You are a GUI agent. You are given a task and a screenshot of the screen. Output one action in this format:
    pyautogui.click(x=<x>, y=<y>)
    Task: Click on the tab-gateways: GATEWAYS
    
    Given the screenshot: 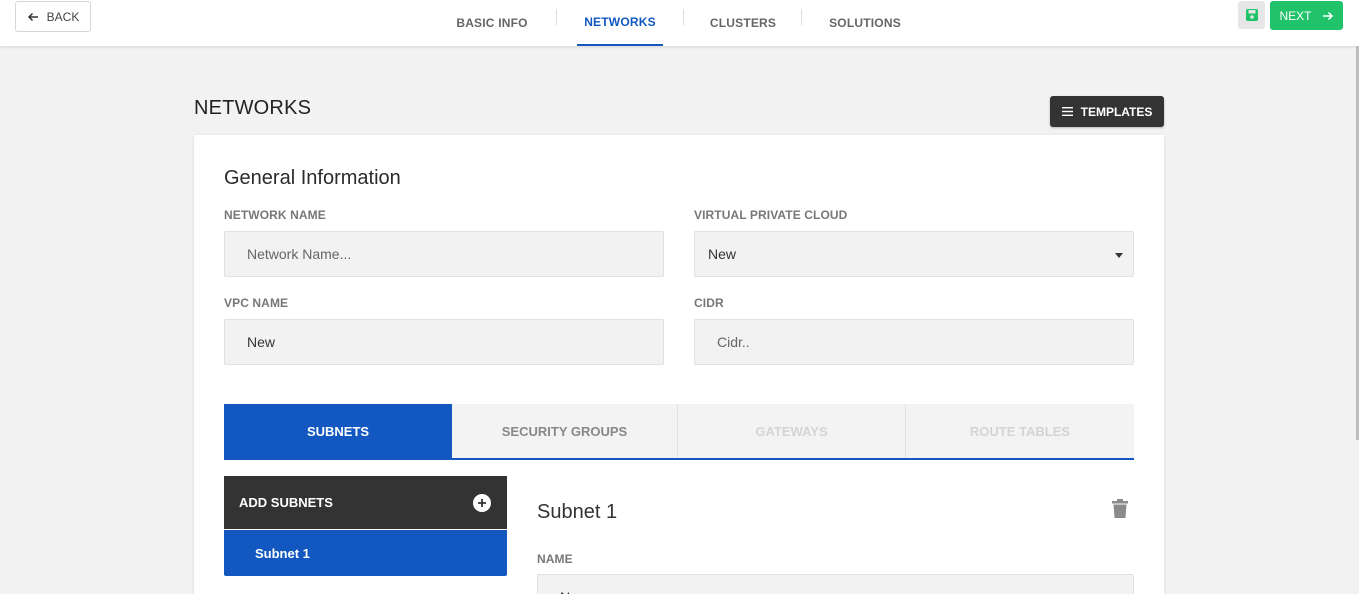 What is the action you would take?
    pyautogui.click(x=792, y=431)
    